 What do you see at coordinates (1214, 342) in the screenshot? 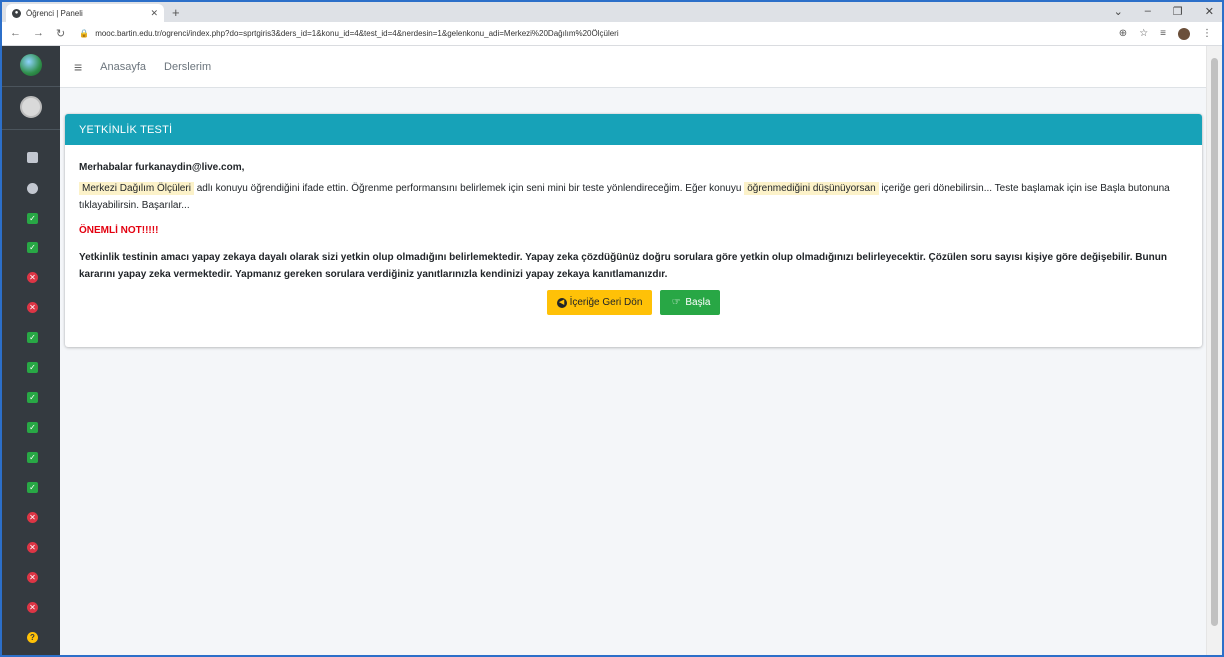
I see `scrollbar-thumb` at bounding box center [1214, 342].